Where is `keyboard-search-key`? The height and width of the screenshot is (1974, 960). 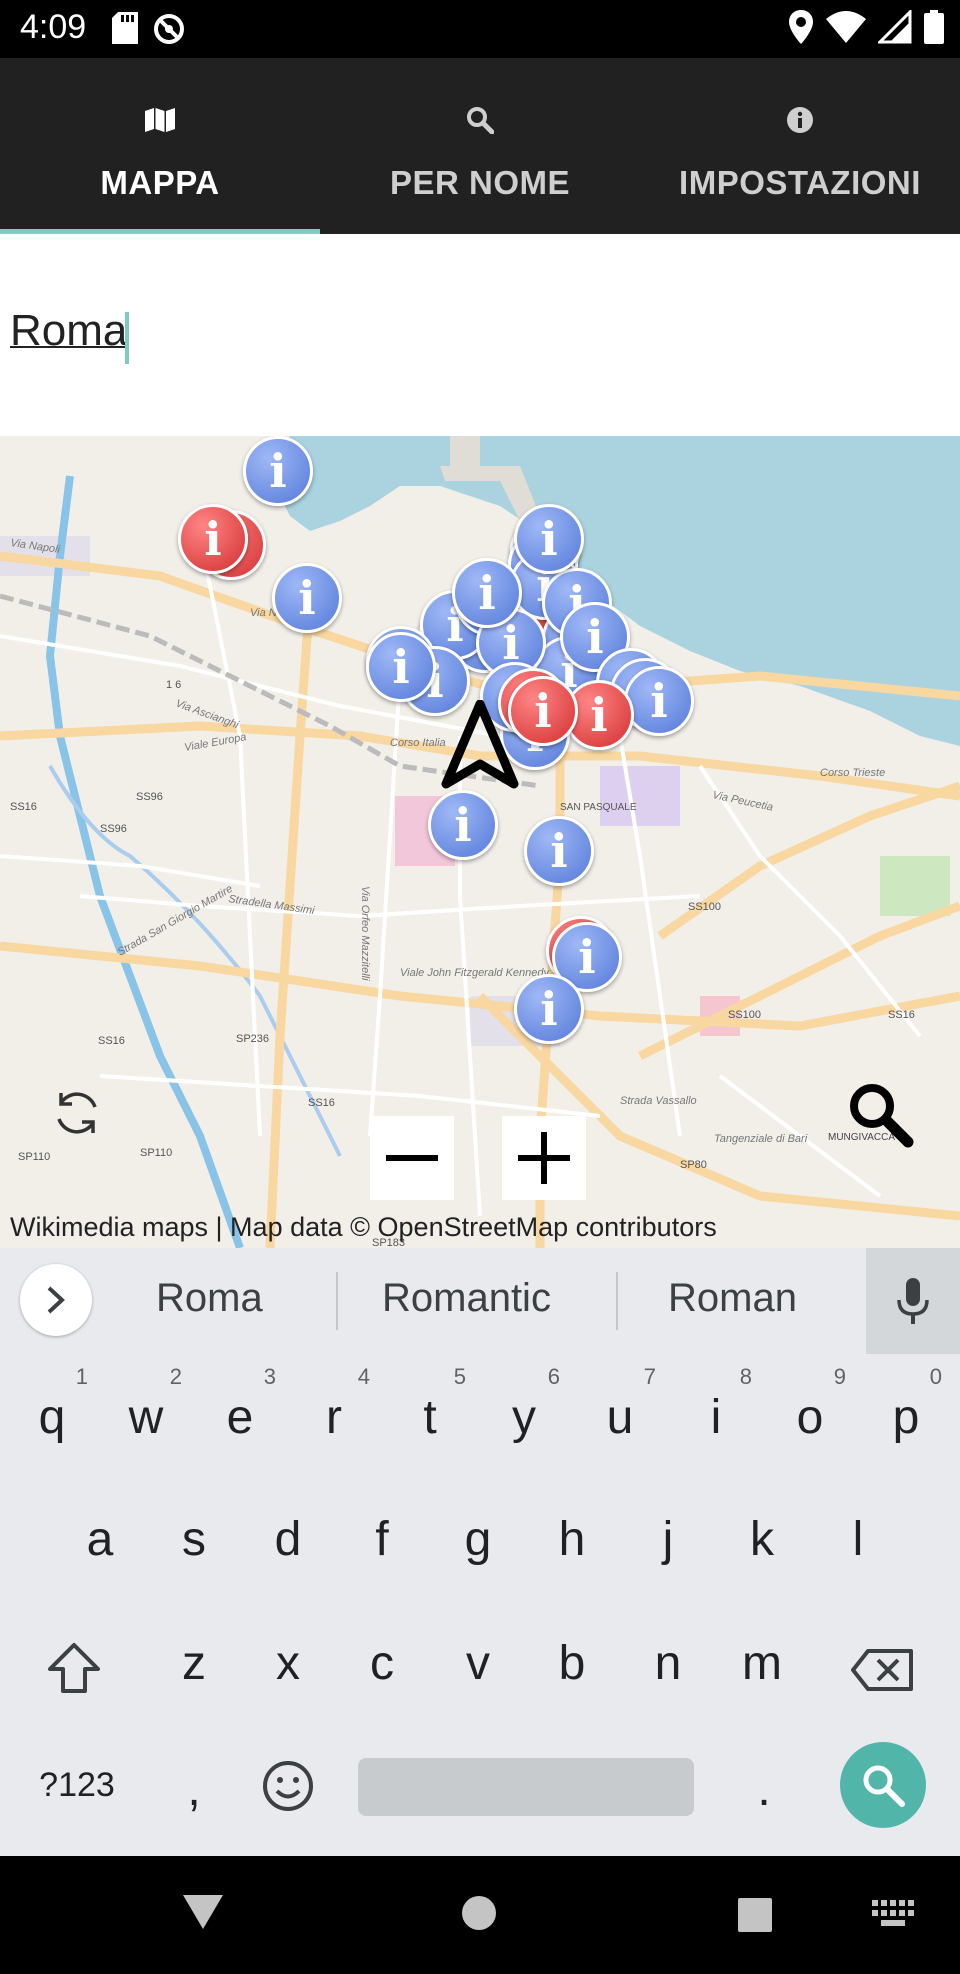
keyboard-search-key is located at coordinates (883, 1785).